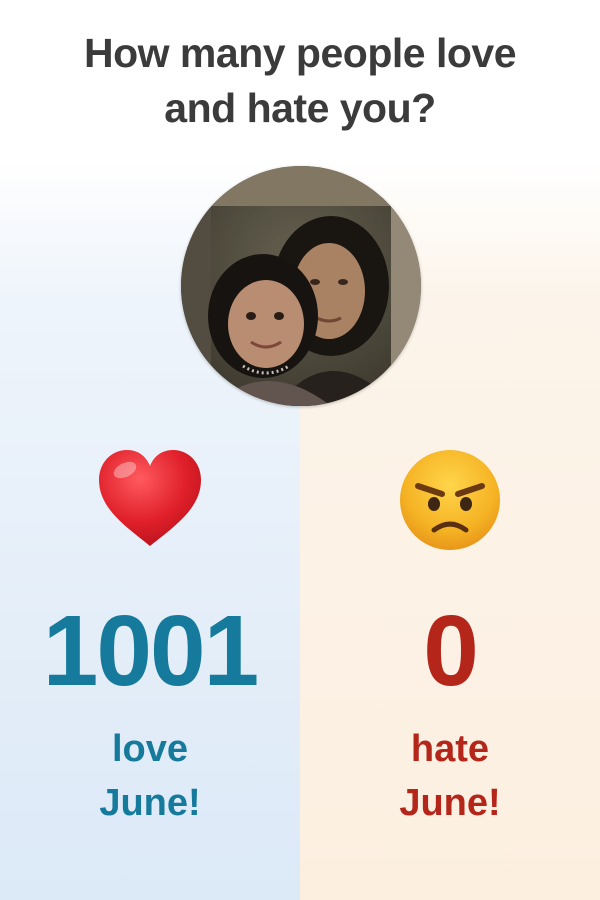 The height and width of the screenshot is (900, 600). Describe the element at coordinates (450, 749) in the screenshot. I see `hate-caption-line-1: hate` at that location.